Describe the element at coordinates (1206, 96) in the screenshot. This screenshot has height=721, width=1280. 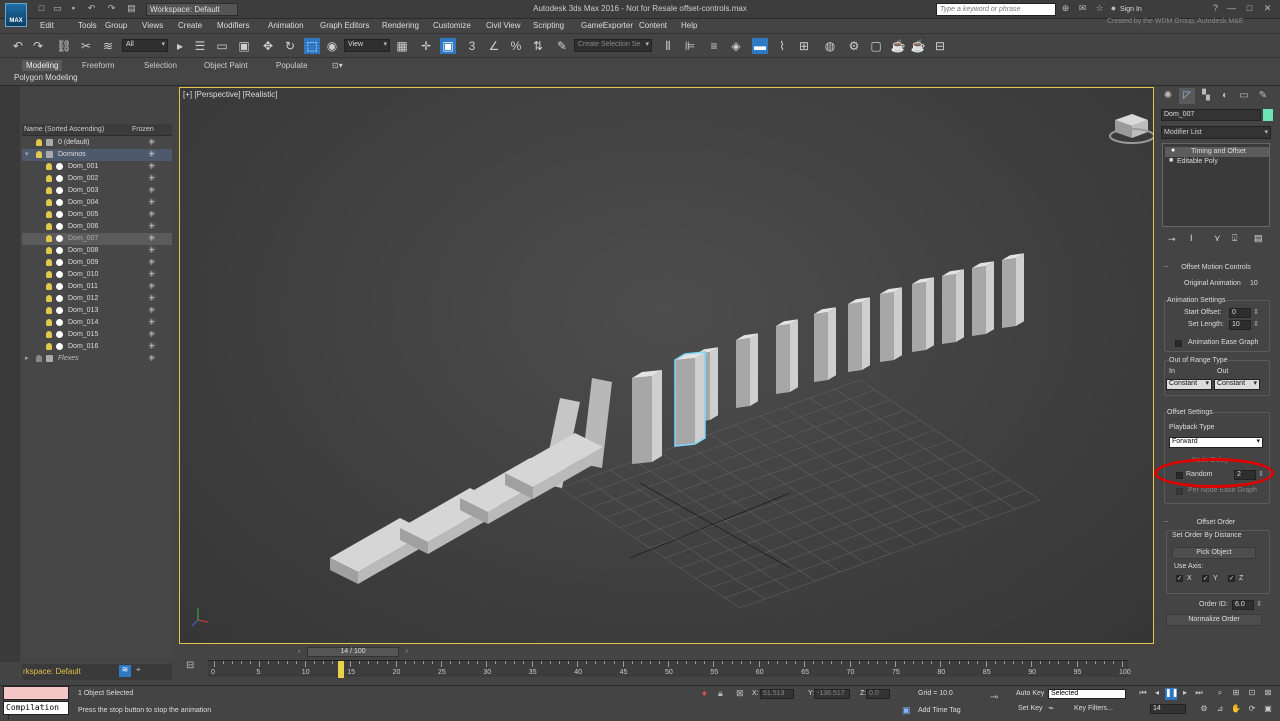
I see `hierarchy-tab-icon: ▚` at that location.